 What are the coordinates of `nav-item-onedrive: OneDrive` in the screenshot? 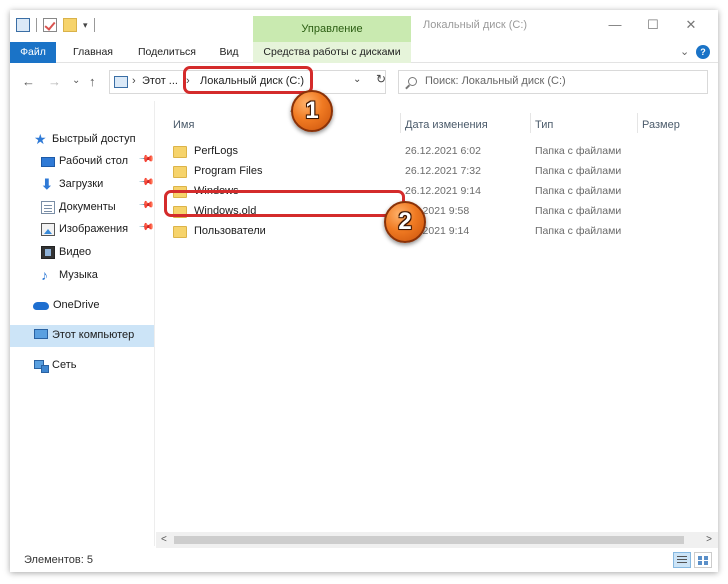 It's located at (82, 306).